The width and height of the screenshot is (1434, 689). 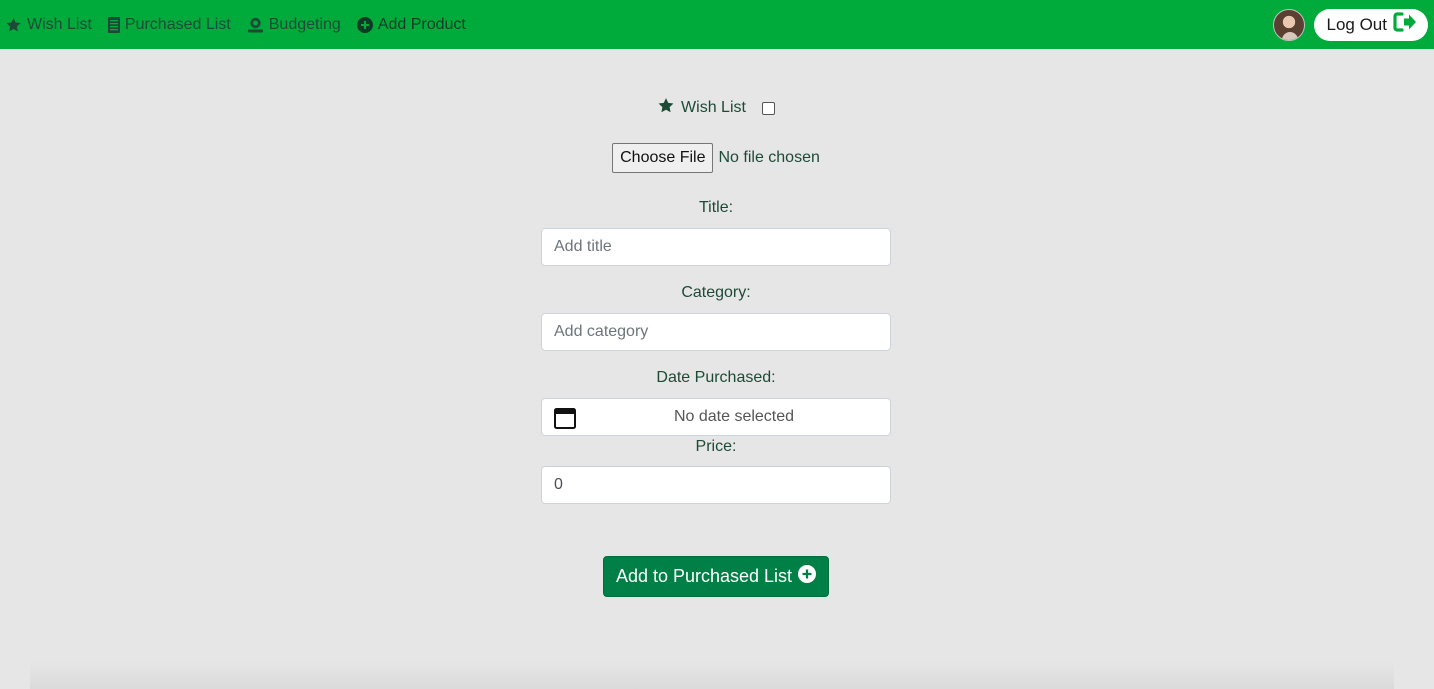 I want to click on date-purchased-label: Date Purchased:, so click(x=716, y=377).